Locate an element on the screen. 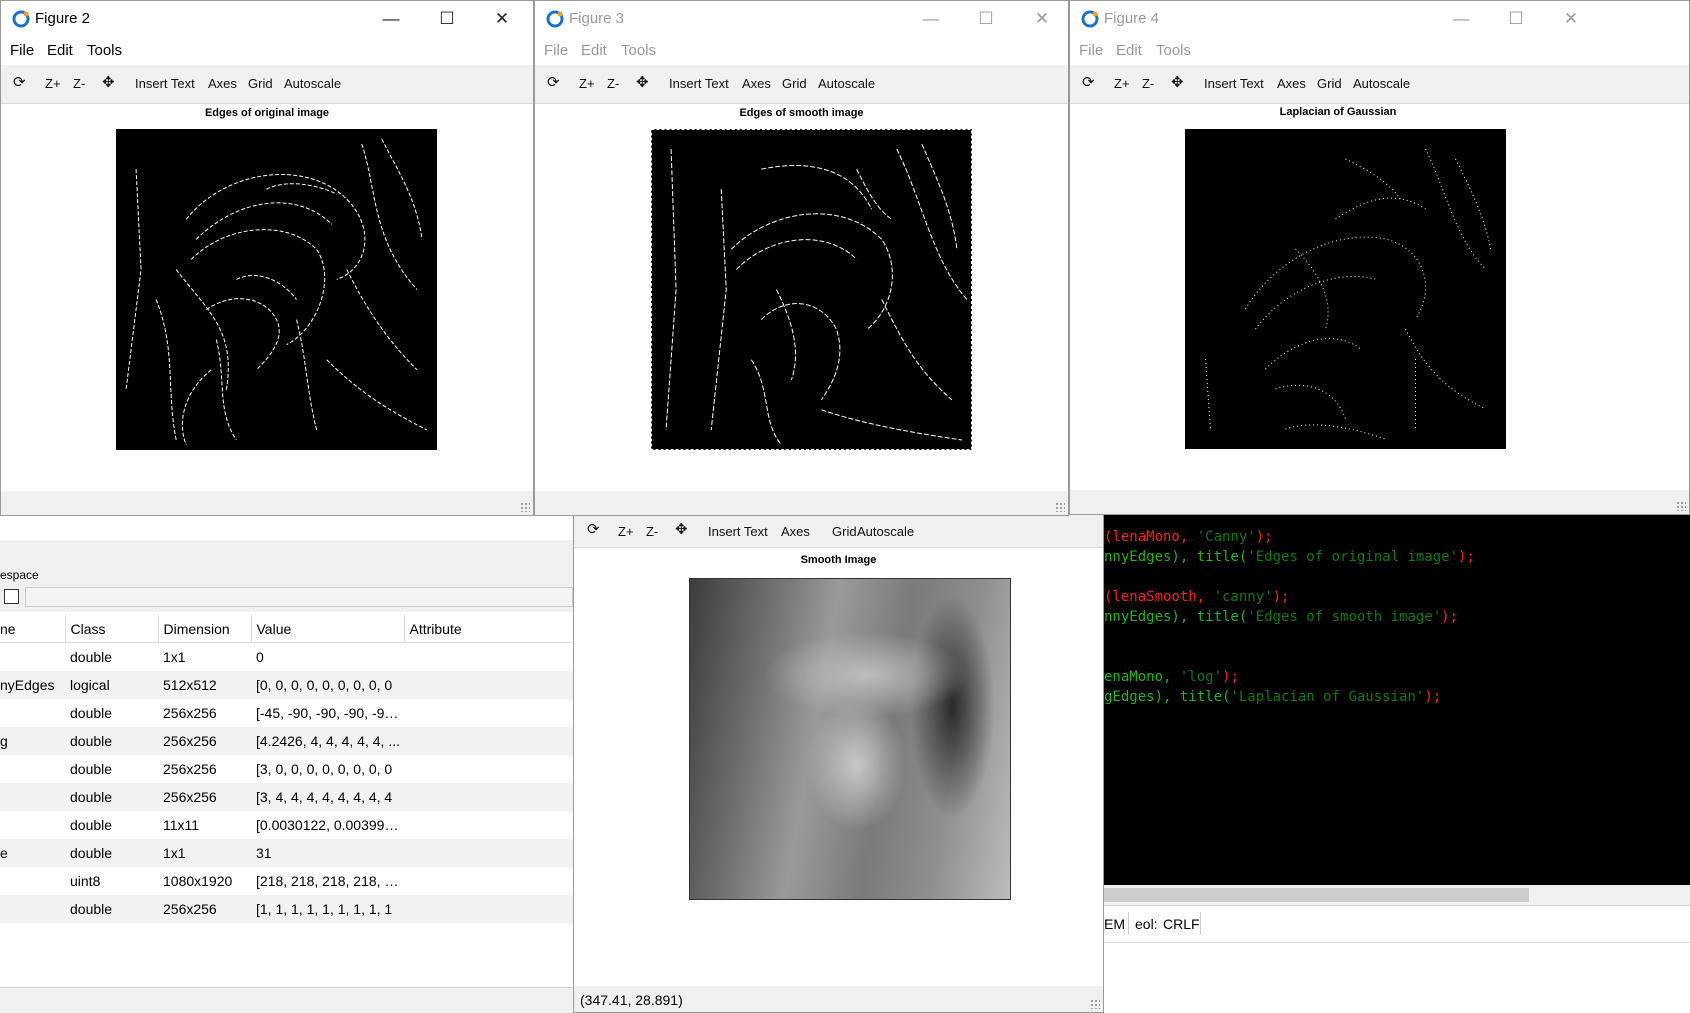  title-bar: Figure 2 — ☐ ✕ is located at coordinates (267, 19).